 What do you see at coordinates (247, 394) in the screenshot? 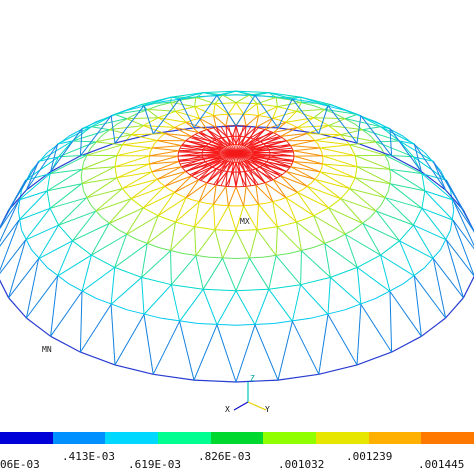
I see `coordinate-triad: Z X Y` at bounding box center [247, 394].